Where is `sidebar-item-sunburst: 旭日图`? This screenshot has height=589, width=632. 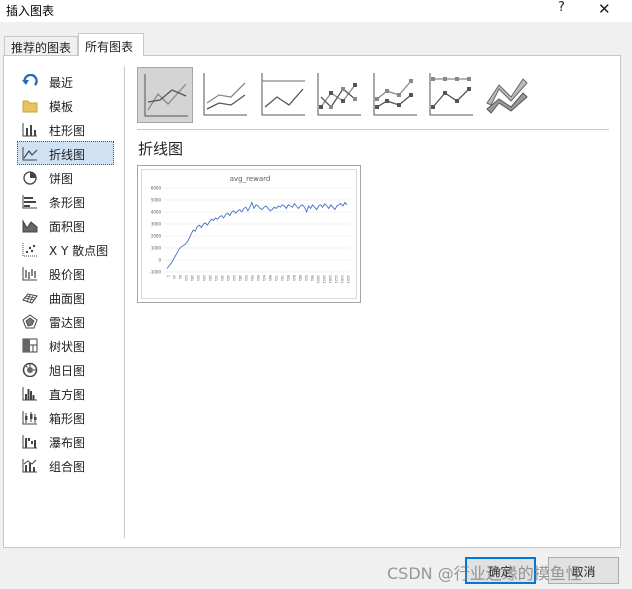 sidebar-item-sunburst: 旭日图 is located at coordinates (65, 369).